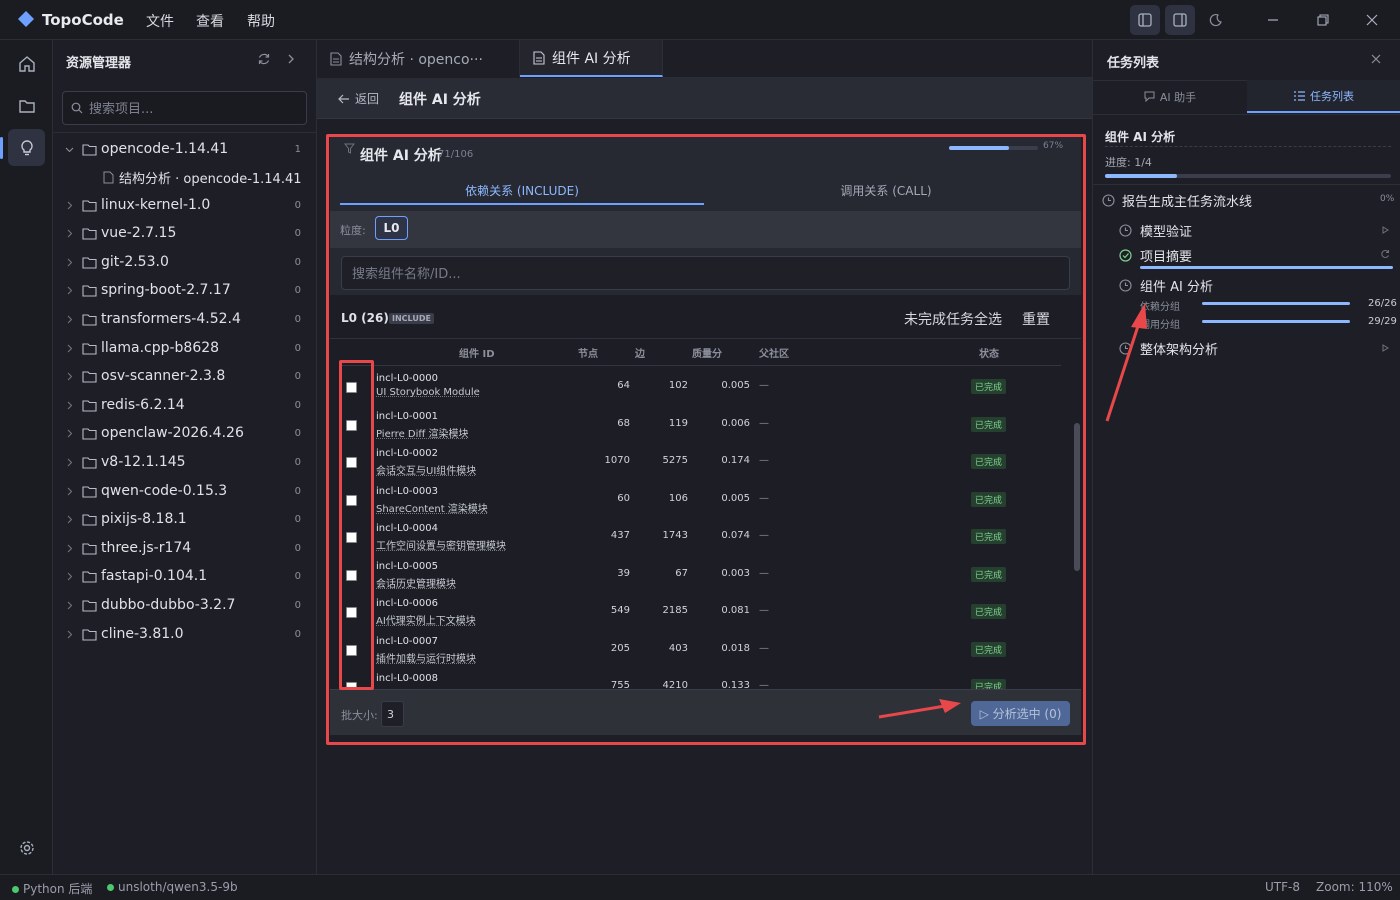  What do you see at coordinates (700, 20) in the screenshot?
I see `title-bar: TopoCode 文件 查看 帮助` at bounding box center [700, 20].